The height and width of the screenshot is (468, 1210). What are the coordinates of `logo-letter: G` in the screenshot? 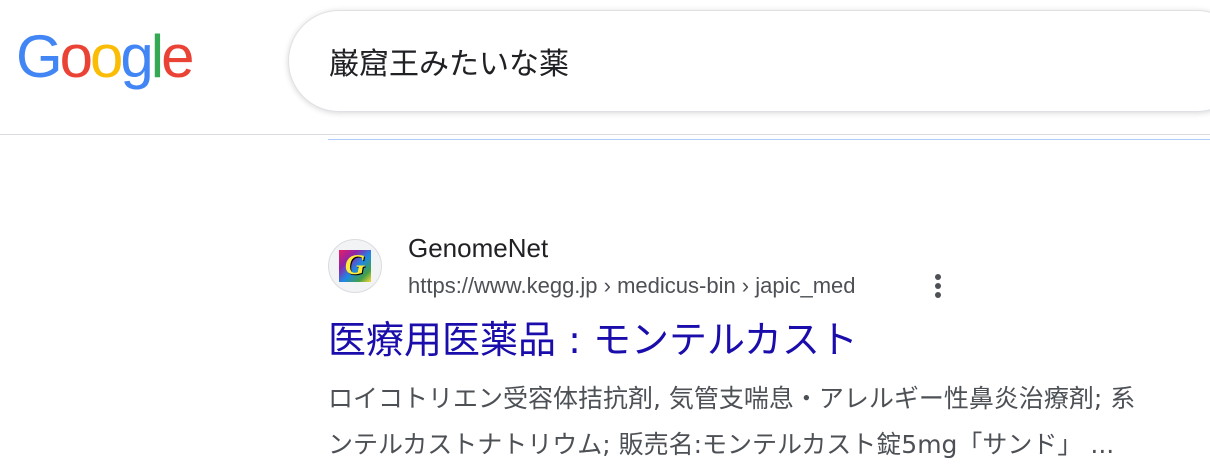 It's located at (39, 56).